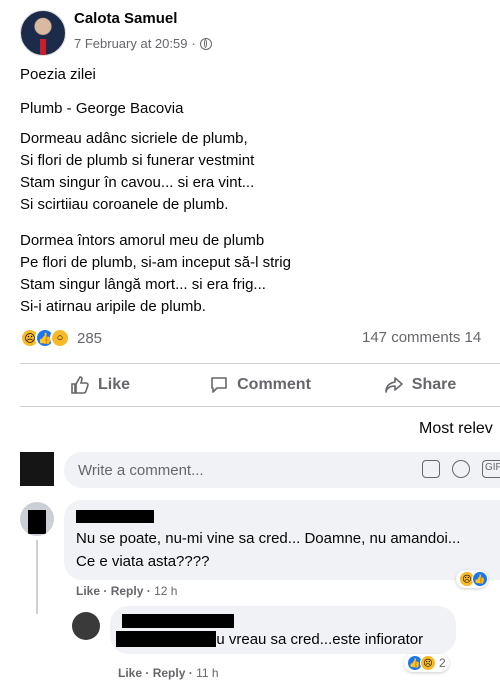  What do you see at coordinates (207, 673) in the screenshot?
I see `reply-time: 11 h` at bounding box center [207, 673].